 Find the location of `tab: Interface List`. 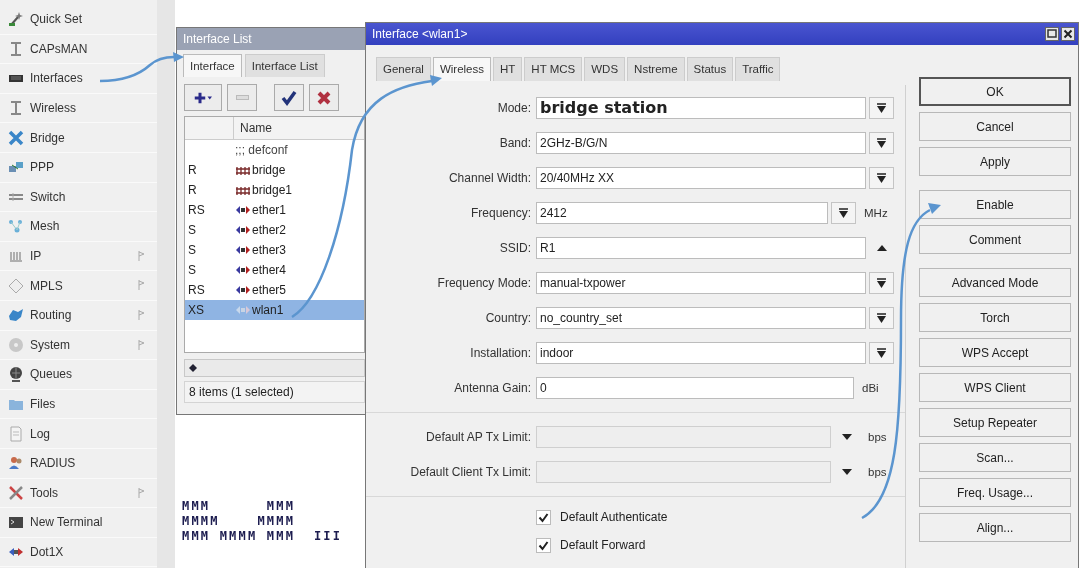

tab: Interface List is located at coordinates (284, 65).